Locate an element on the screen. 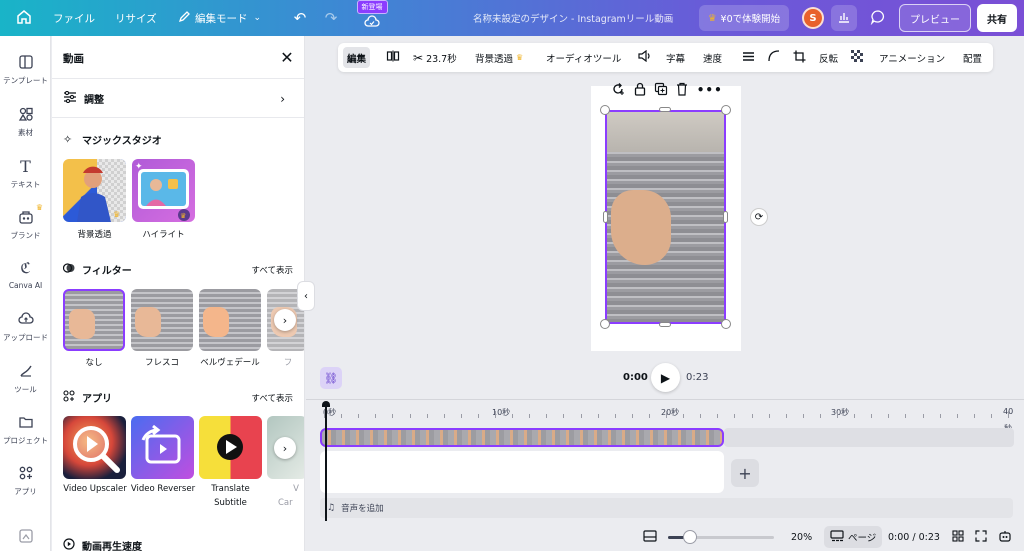 The height and width of the screenshot is (551, 1024). app-label-line2: Subtitle is located at coordinates (230, 503).